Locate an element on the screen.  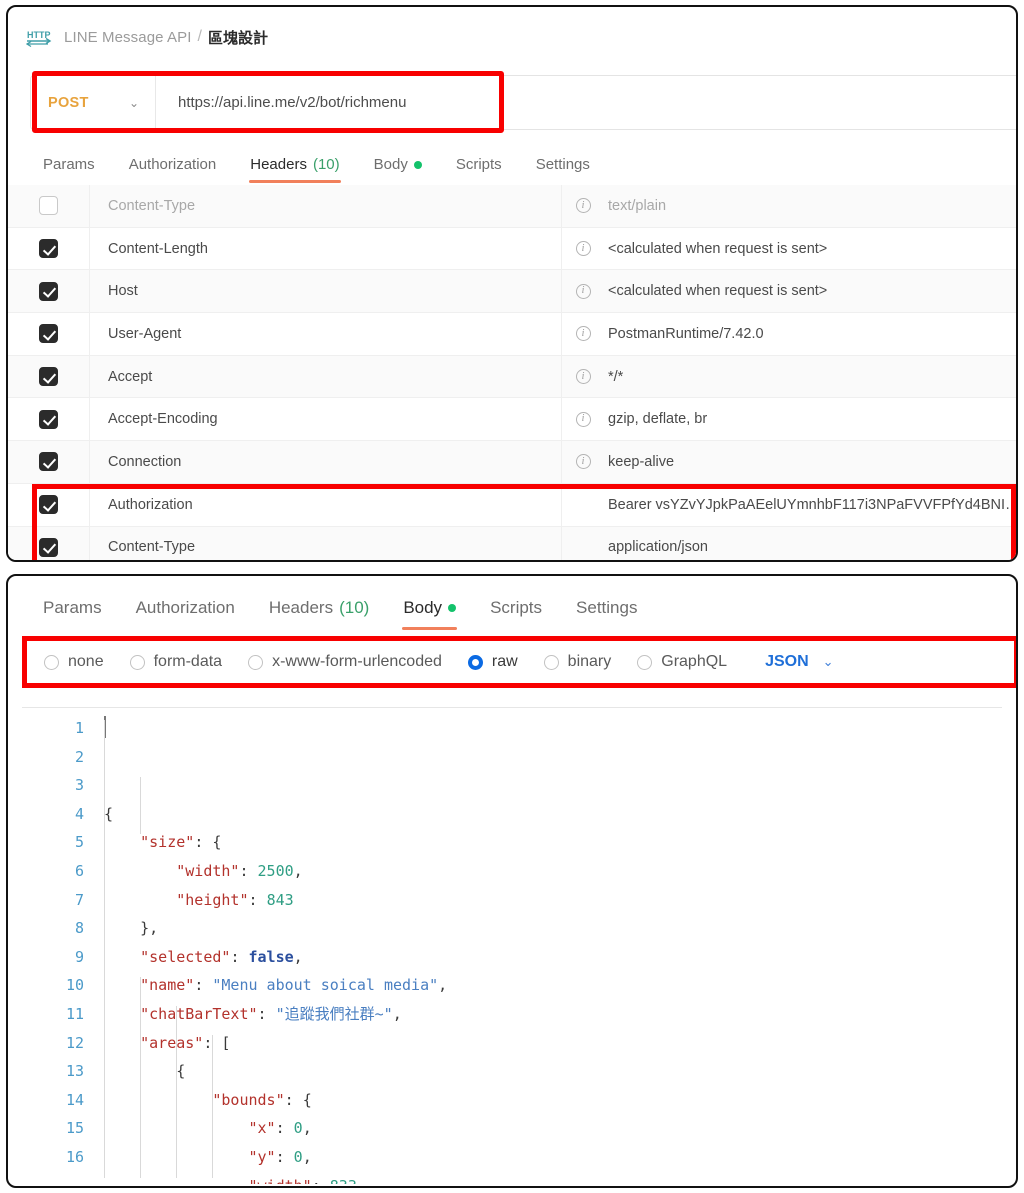
table-row: Accept-Encoding i gzip, deflate, br is located at coordinates (512, 420).